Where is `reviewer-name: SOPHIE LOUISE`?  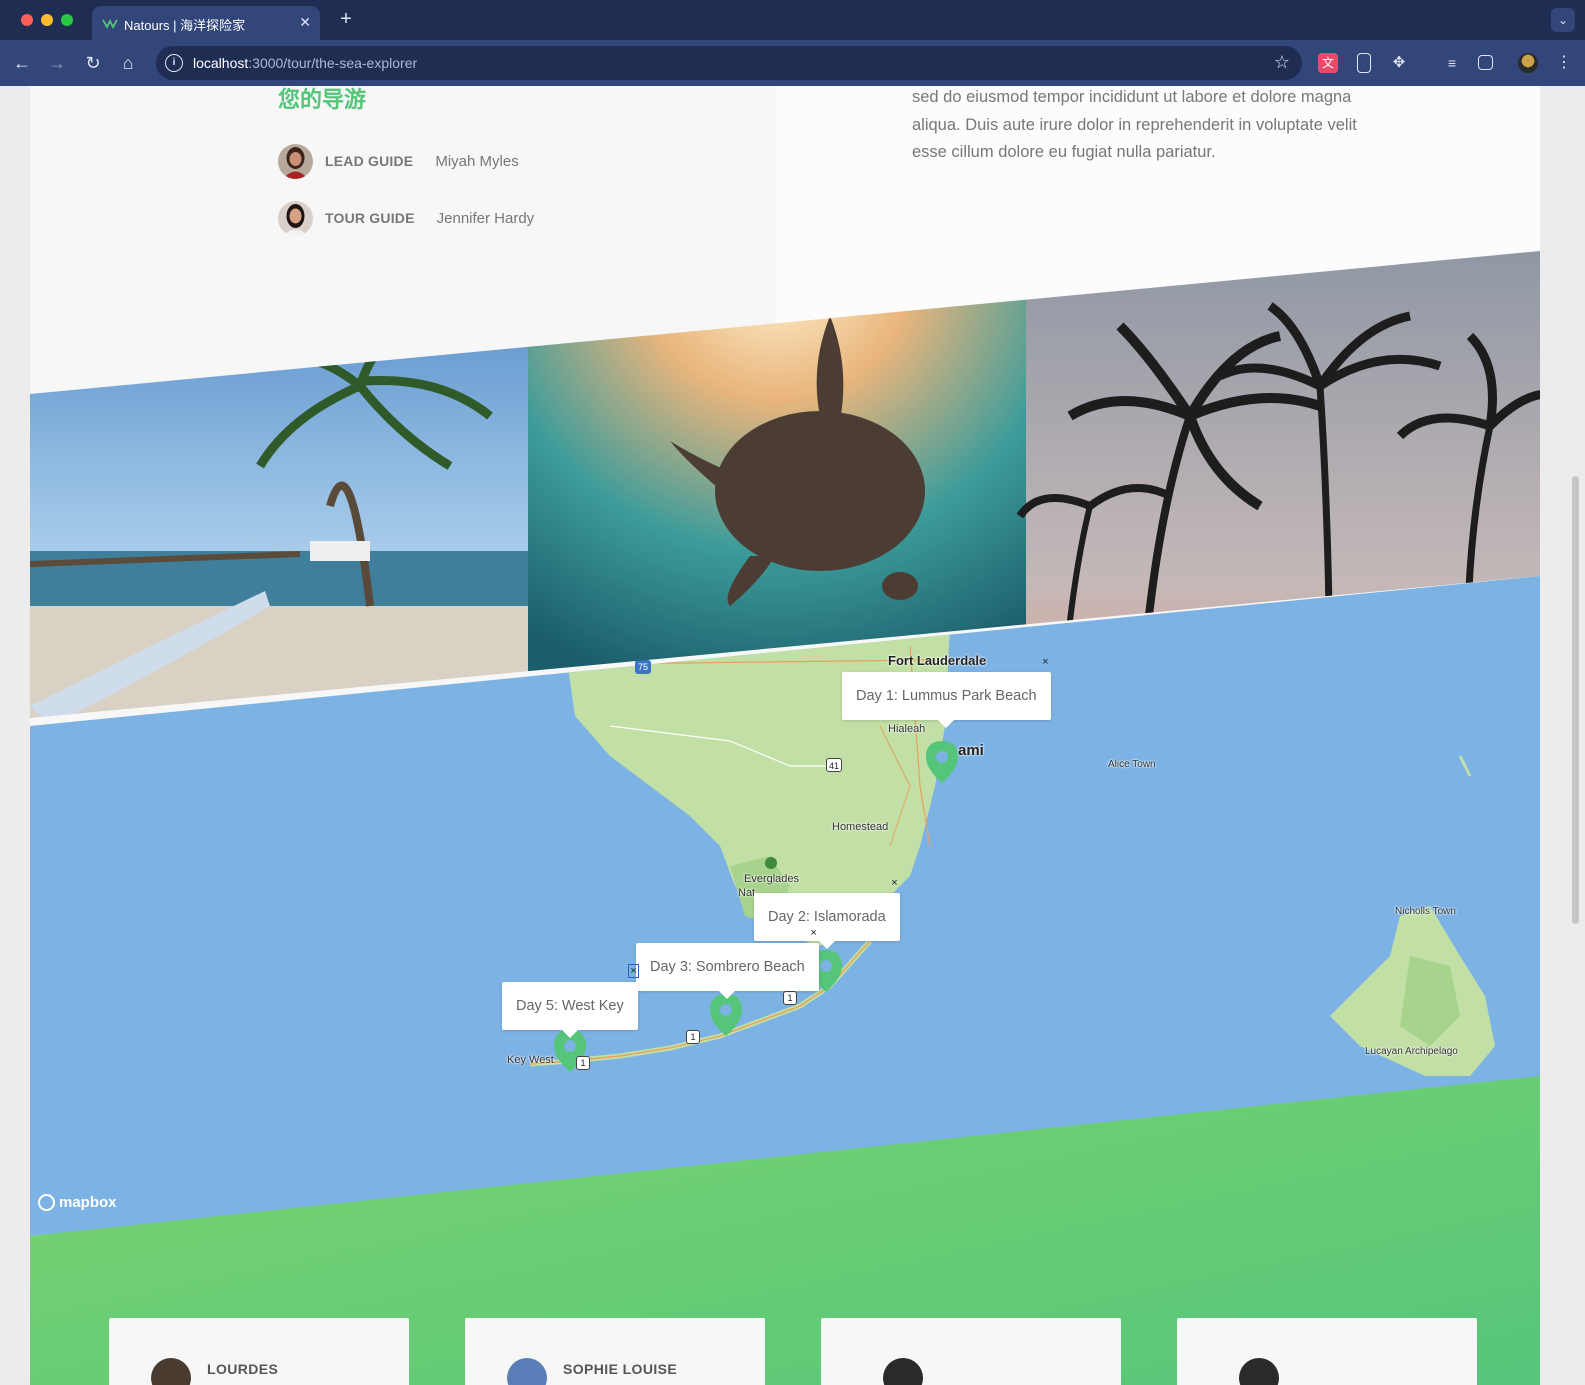
reviewer-name: SOPHIE LOUISE is located at coordinates (620, 1369).